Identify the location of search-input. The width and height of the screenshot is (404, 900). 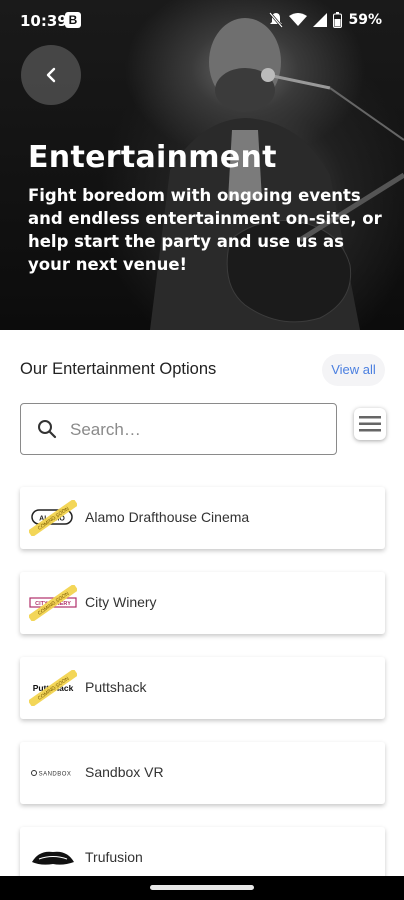
(195, 430).